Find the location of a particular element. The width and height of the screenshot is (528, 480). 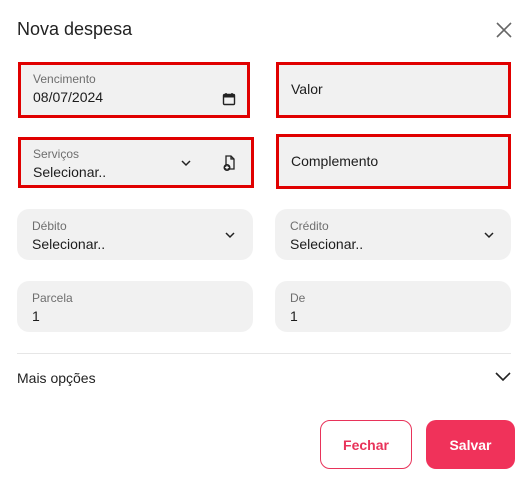

complemento-input: Complemento is located at coordinates (393, 161).